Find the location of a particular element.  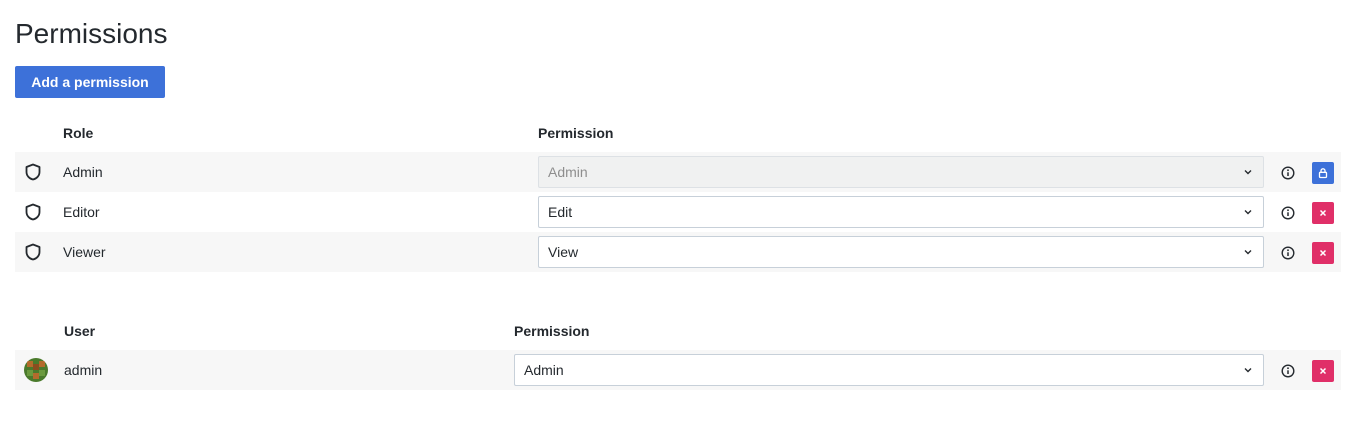

user-name: admin is located at coordinates (83, 370).